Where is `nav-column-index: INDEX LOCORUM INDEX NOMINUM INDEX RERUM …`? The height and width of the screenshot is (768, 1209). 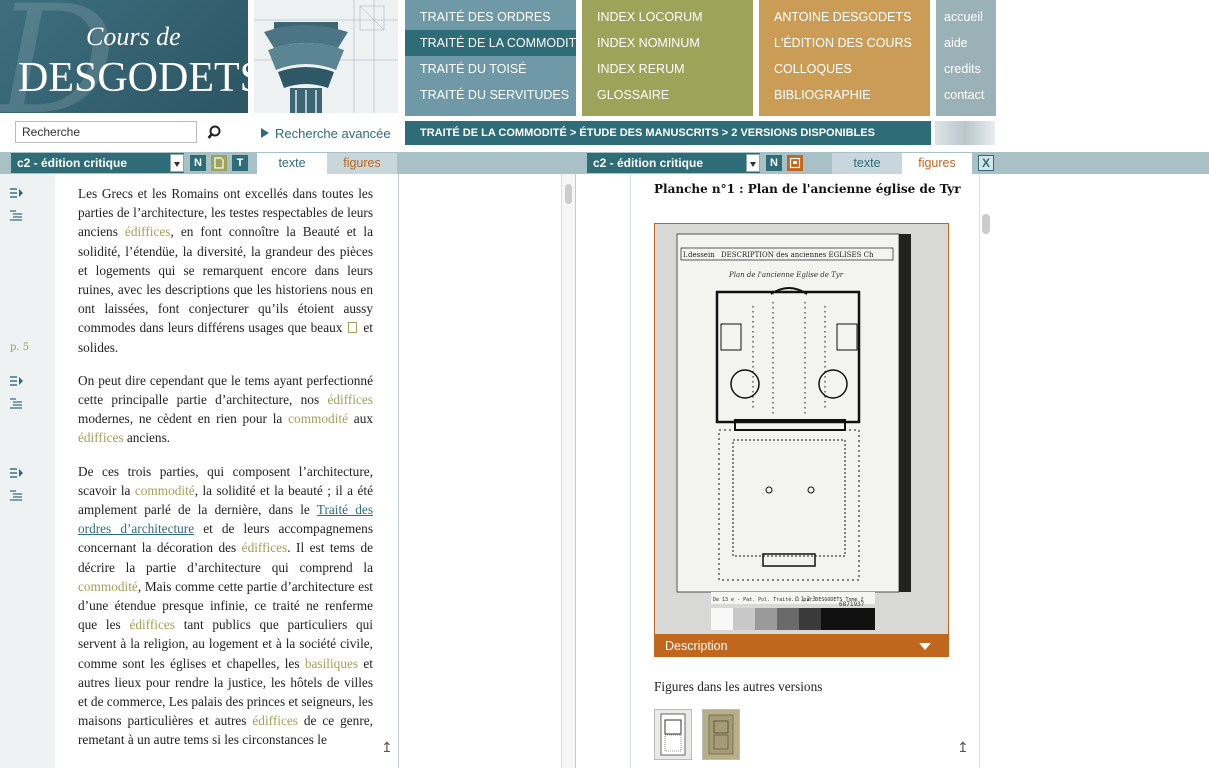 nav-column-index: INDEX LOCORUM INDEX NOMINUM INDEX RERUM … is located at coordinates (667, 58).